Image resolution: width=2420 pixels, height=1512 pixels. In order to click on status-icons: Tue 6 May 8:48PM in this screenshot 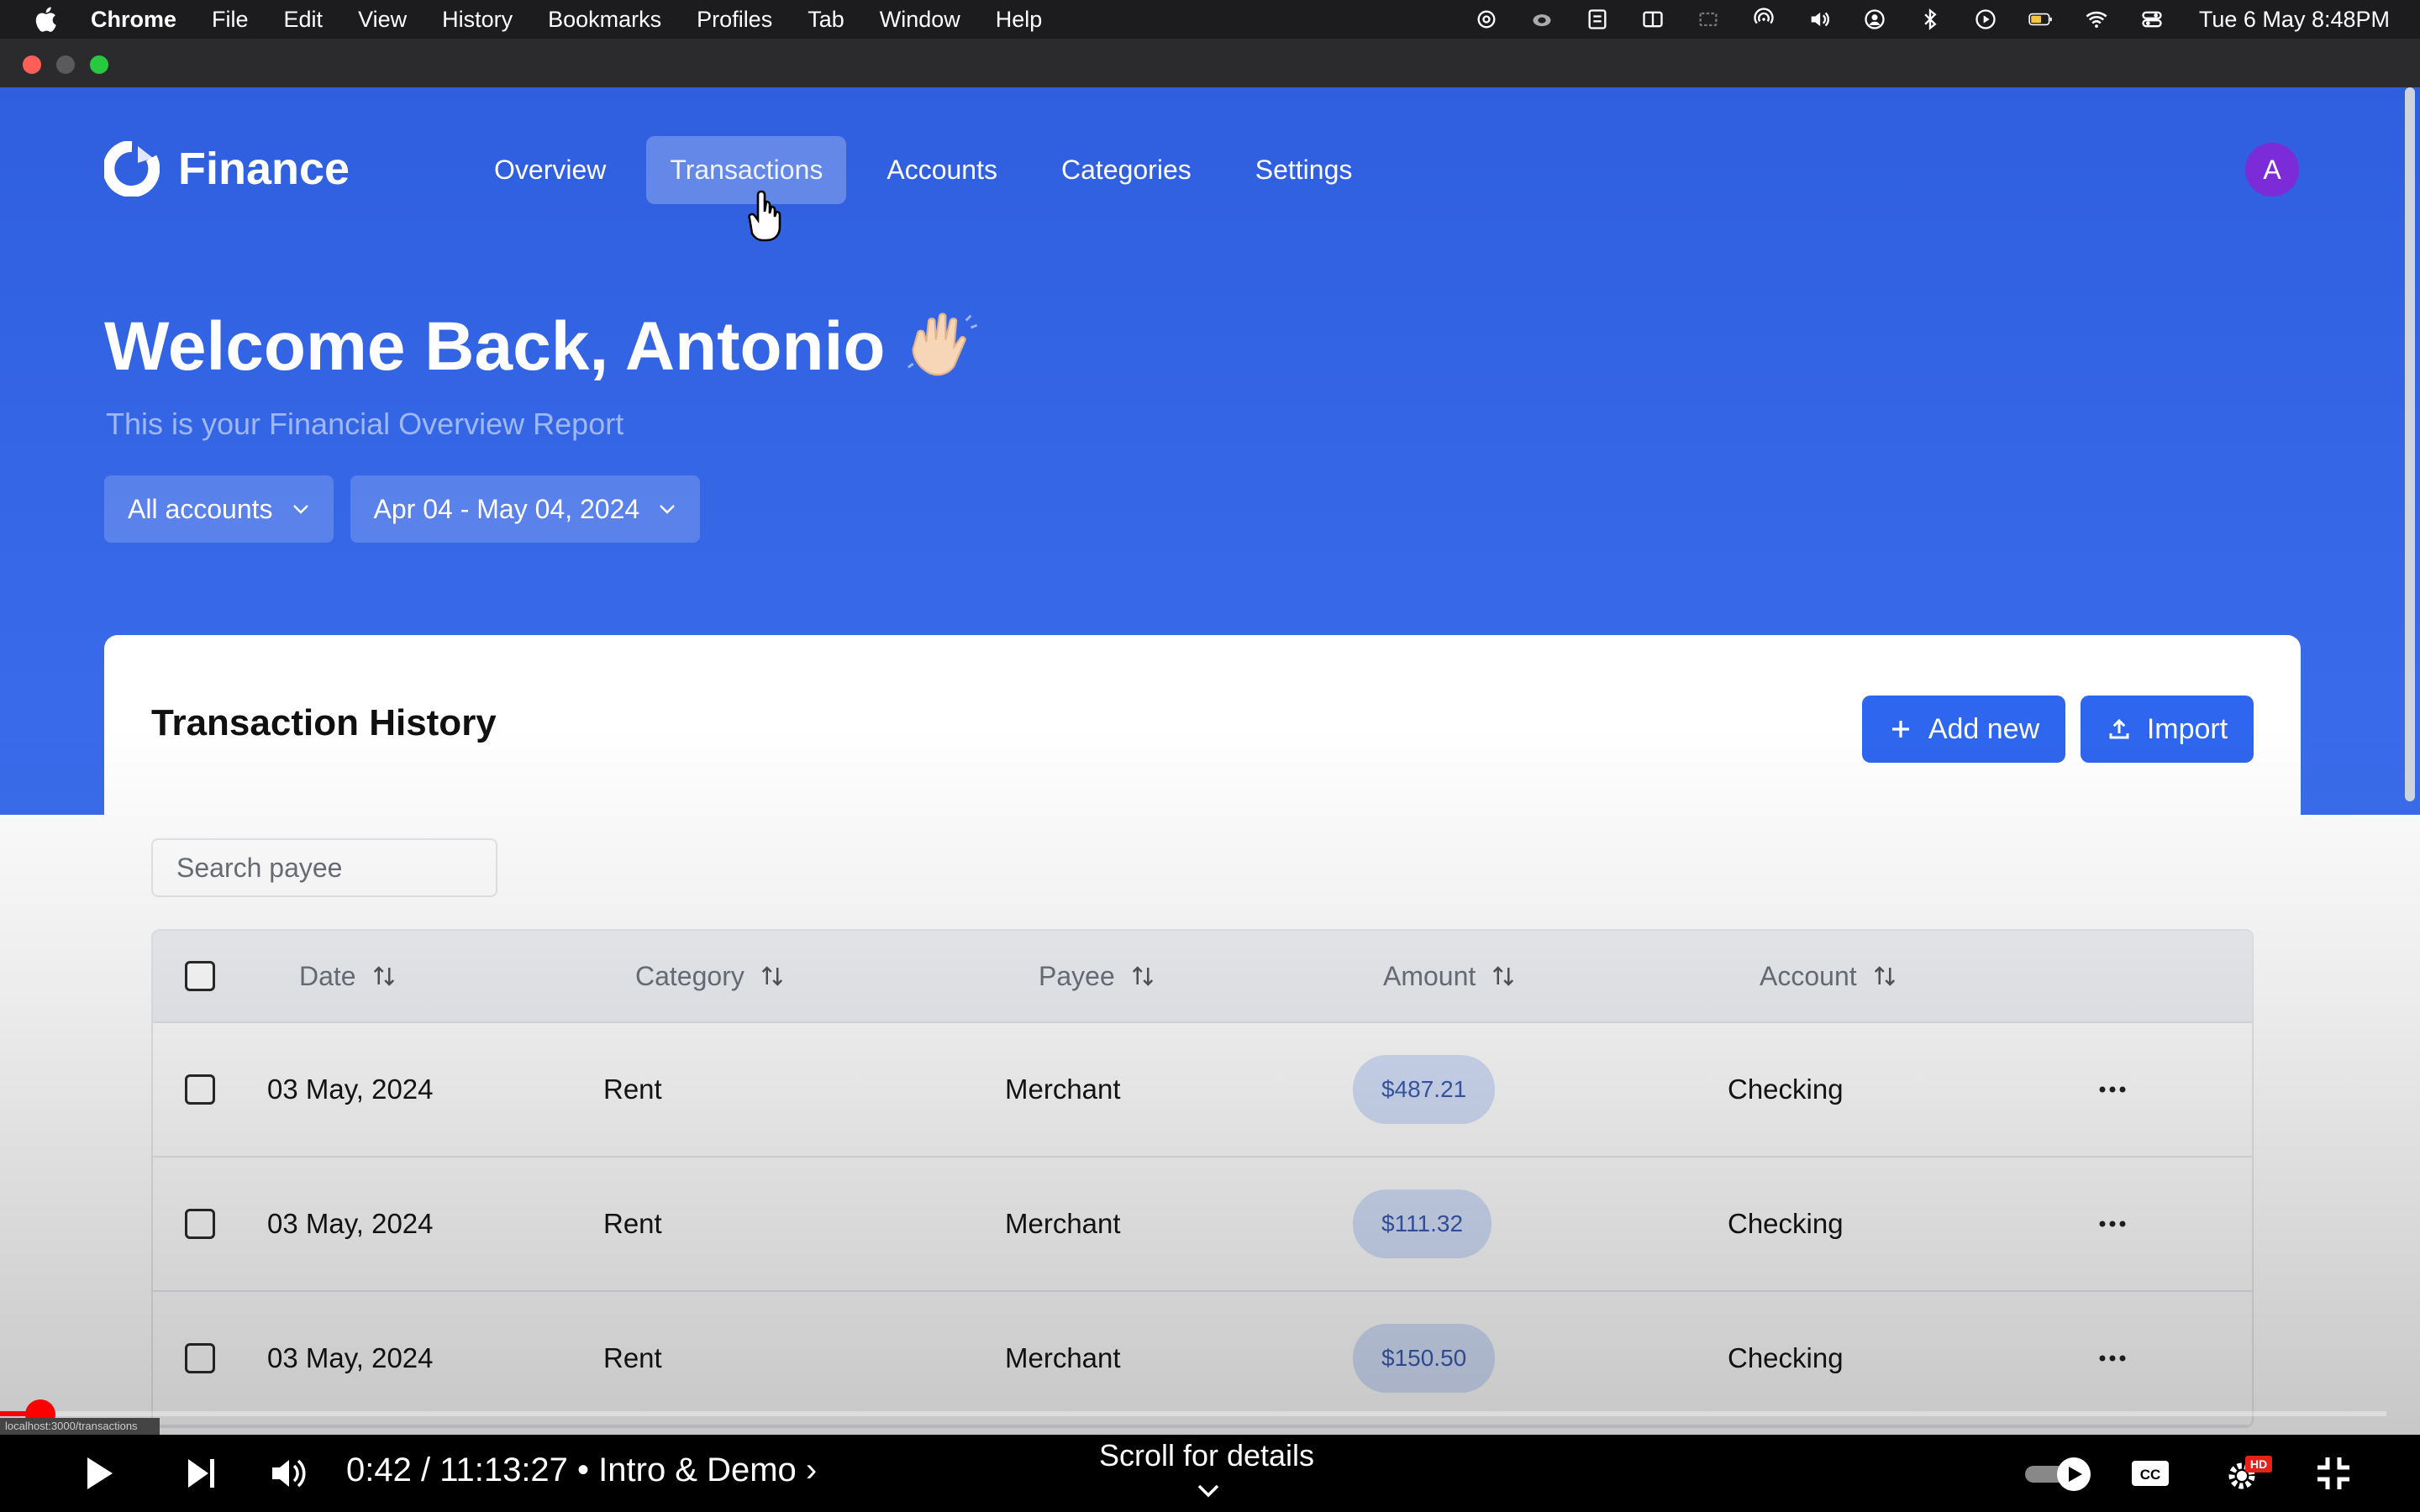, I will do `click(1930, 19)`.